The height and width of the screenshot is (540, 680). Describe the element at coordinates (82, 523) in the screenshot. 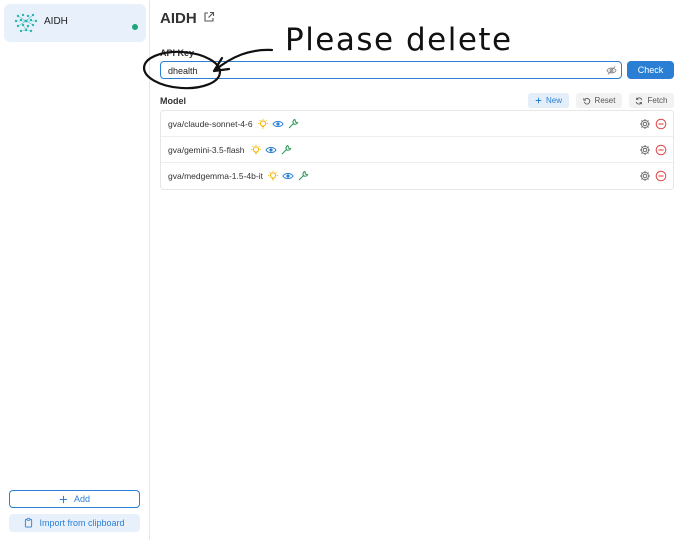

I see `import-from-clipboard-label: Import from clipboard` at that location.